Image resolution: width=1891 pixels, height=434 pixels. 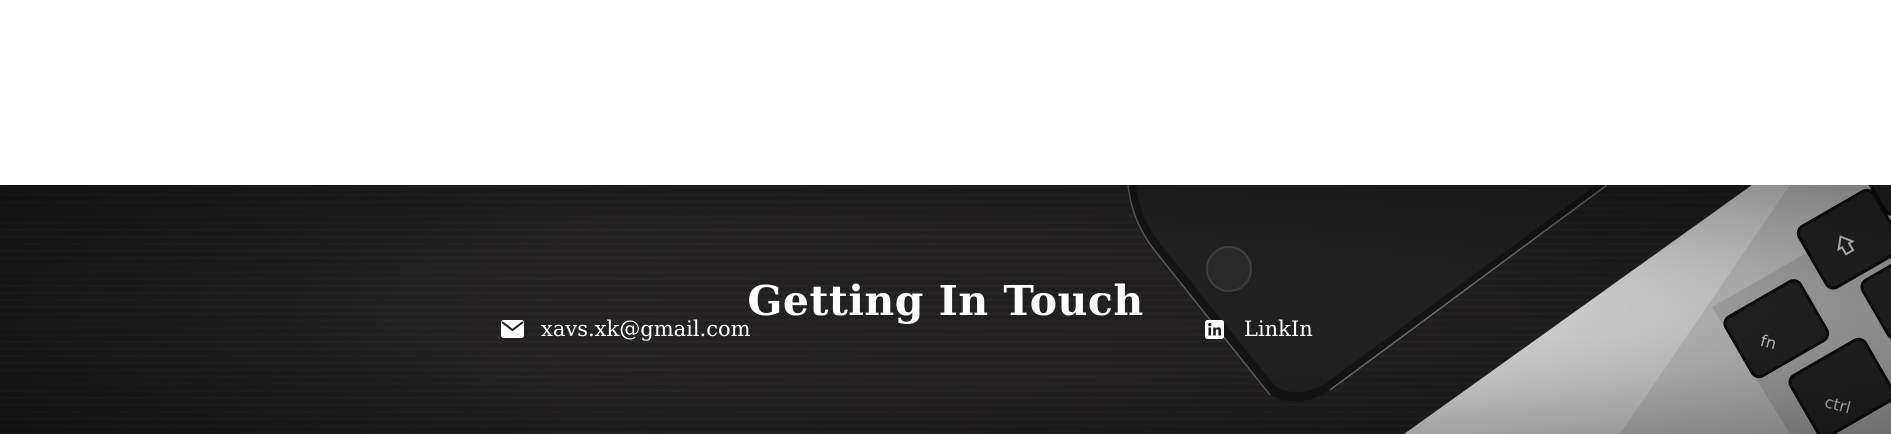 What do you see at coordinates (945, 301) in the screenshot?
I see `section-title: Getting In Touch` at bounding box center [945, 301].